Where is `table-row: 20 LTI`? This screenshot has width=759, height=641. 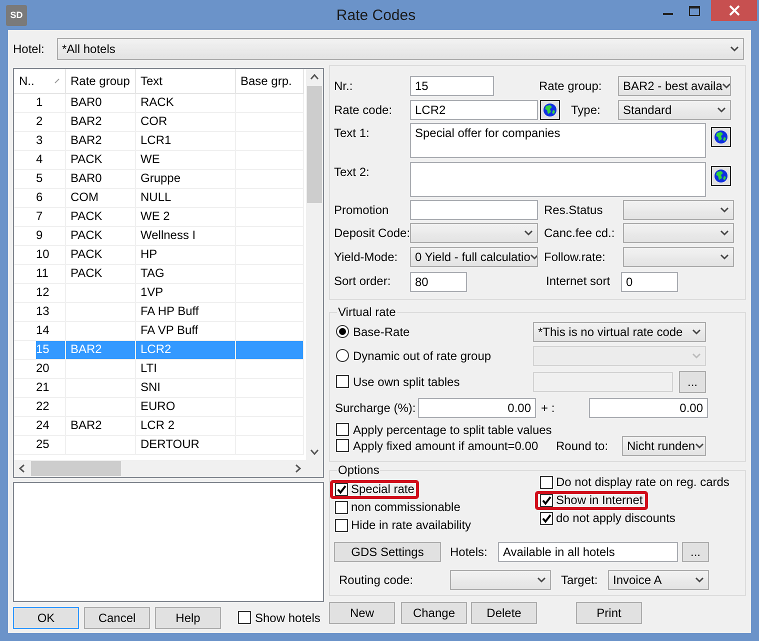
table-row: 20 LTI is located at coordinates (158, 368).